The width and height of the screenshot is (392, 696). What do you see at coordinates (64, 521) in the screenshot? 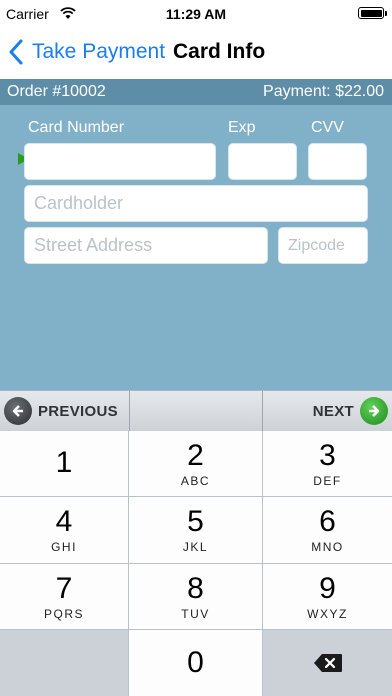
I see `key-digit: 4` at bounding box center [64, 521].